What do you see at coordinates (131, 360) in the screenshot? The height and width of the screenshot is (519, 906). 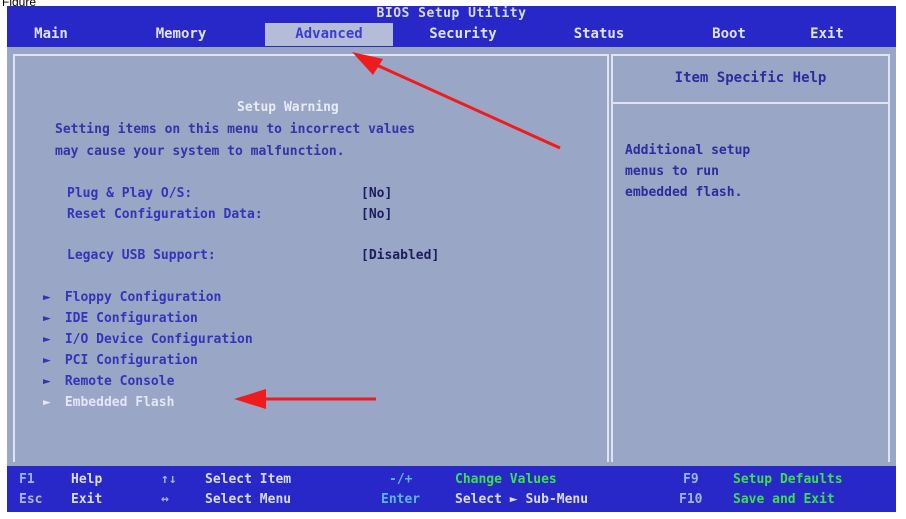 I see `submenu-label: PCI Configuration` at bounding box center [131, 360].